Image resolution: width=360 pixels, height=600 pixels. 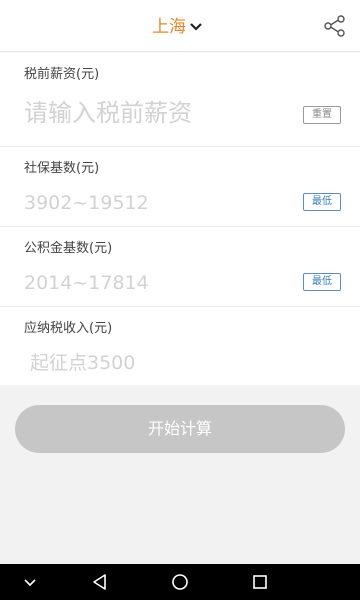 What do you see at coordinates (62, 168) in the screenshot?
I see `social-security-label: 社保基数(元)` at bounding box center [62, 168].